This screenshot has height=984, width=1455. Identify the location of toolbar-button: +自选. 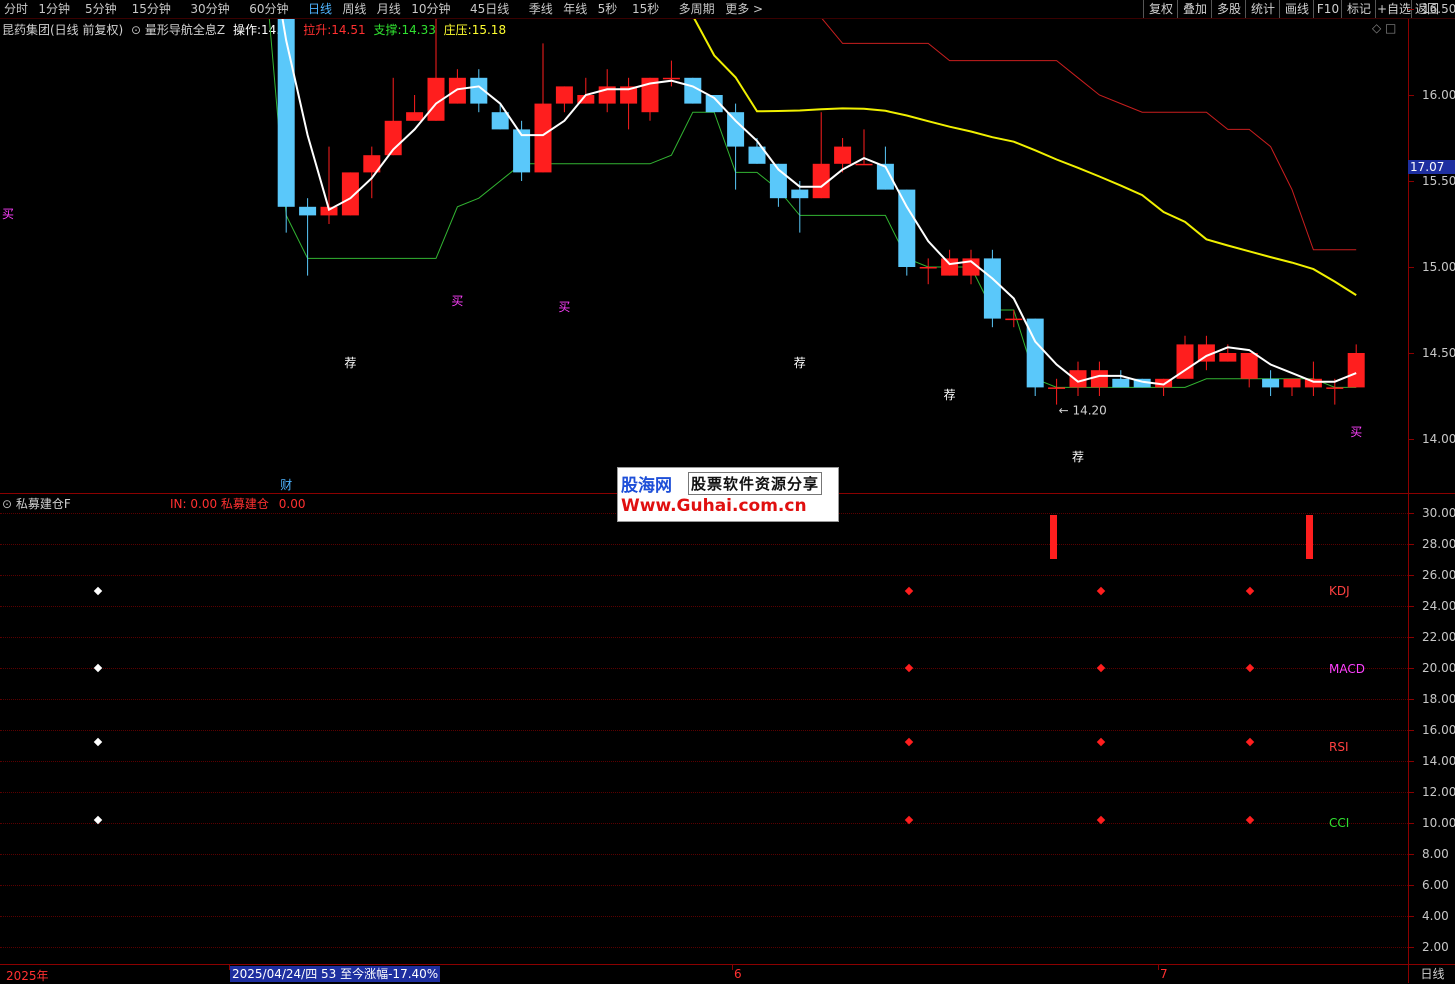
(1393, 9).